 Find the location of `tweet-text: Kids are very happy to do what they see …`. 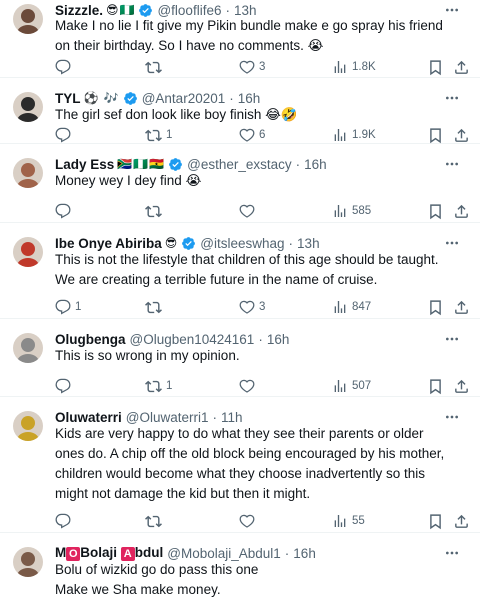

tweet-text: Kids are very happy to do what they see … is located at coordinates (250, 463).